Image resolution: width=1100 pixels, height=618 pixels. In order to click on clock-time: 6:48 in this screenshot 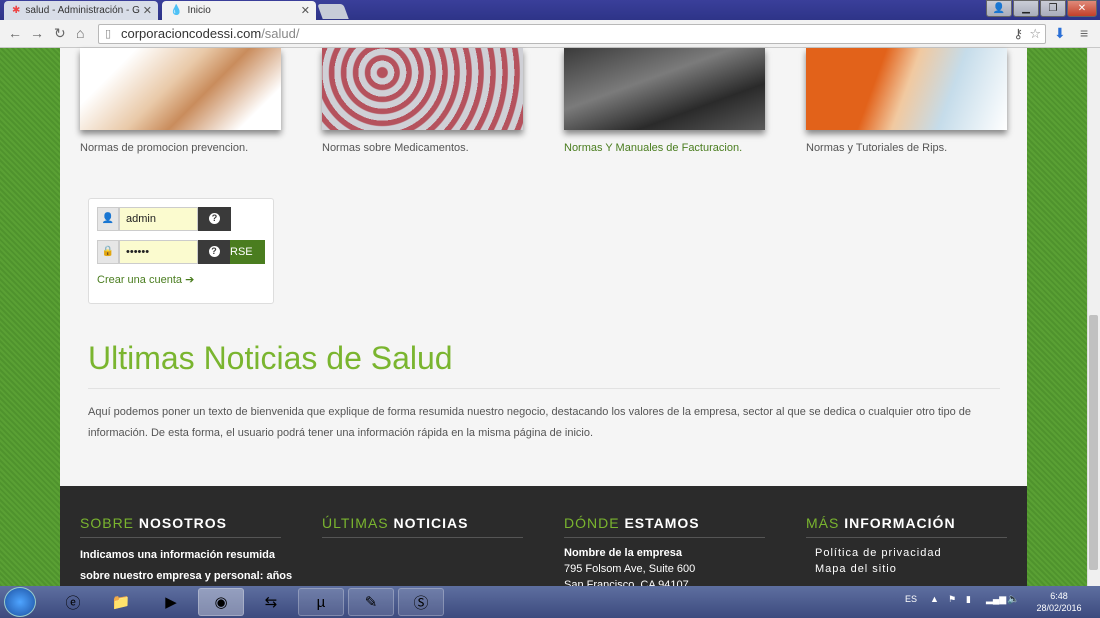, I will do `click(1059, 596)`.